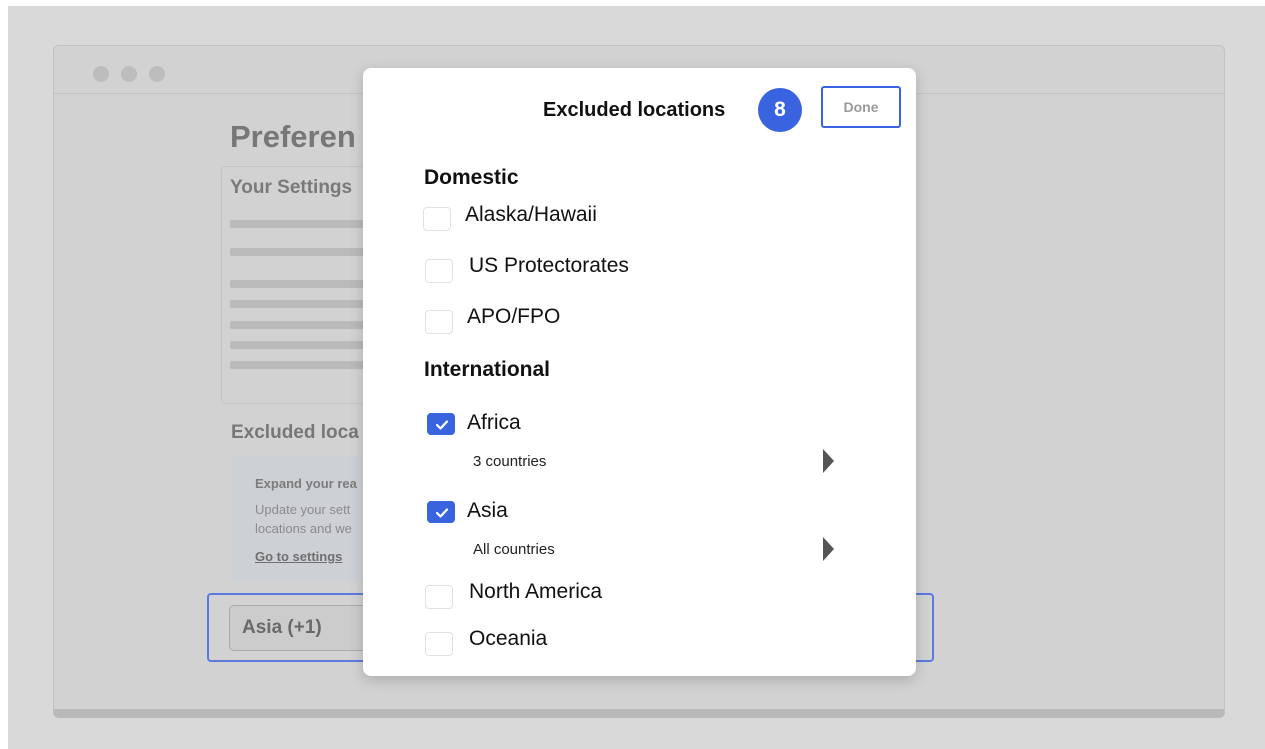 Image resolution: width=1265 pixels, height=749 pixels. I want to click on asia-countries-link: All countries, so click(514, 549).